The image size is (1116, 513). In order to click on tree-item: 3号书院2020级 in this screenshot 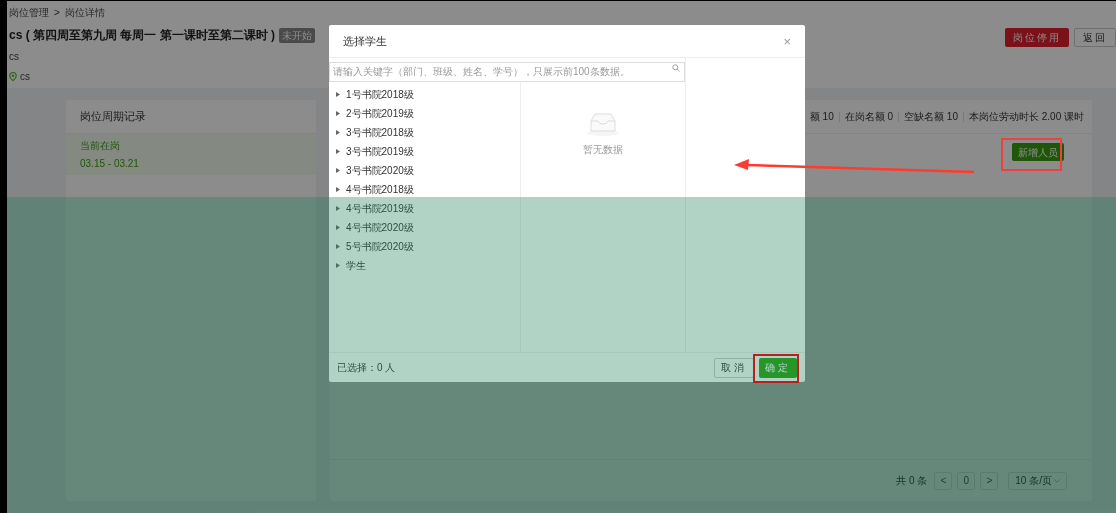, I will do `click(424, 170)`.